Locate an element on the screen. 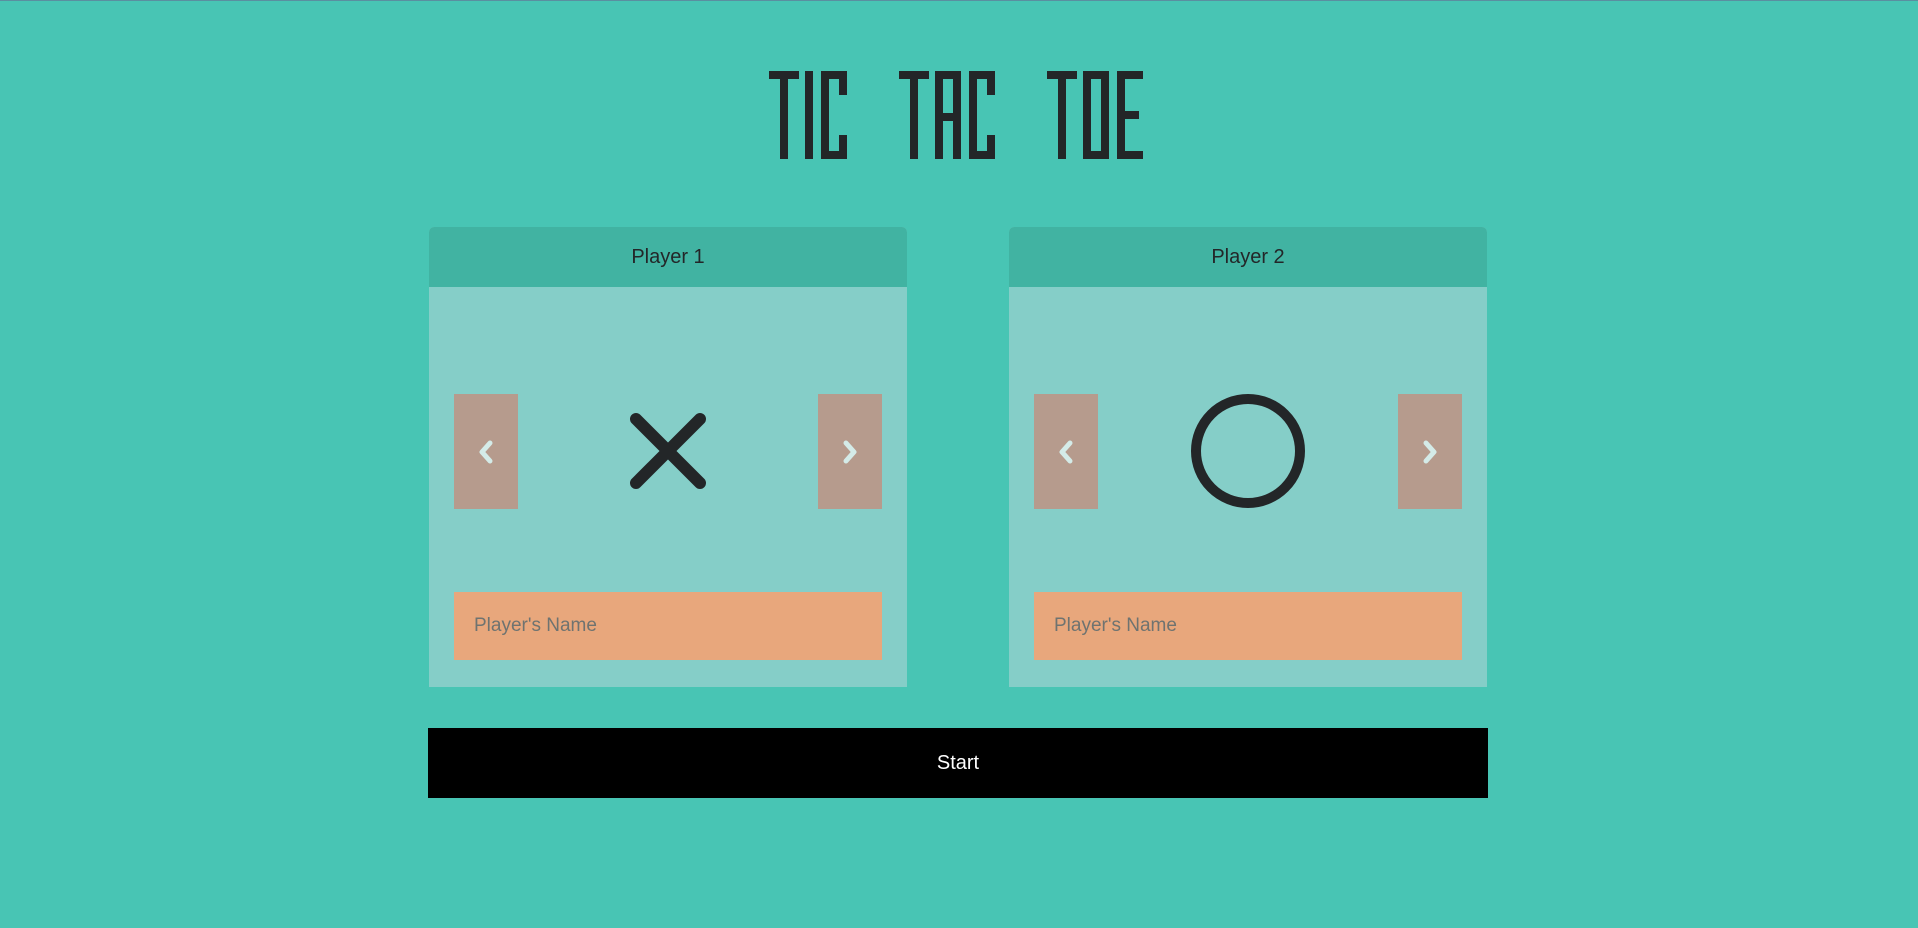 The height and width of the screenshot is (928, 1918). player-2-name-input is located at coordinates (1248, 626).